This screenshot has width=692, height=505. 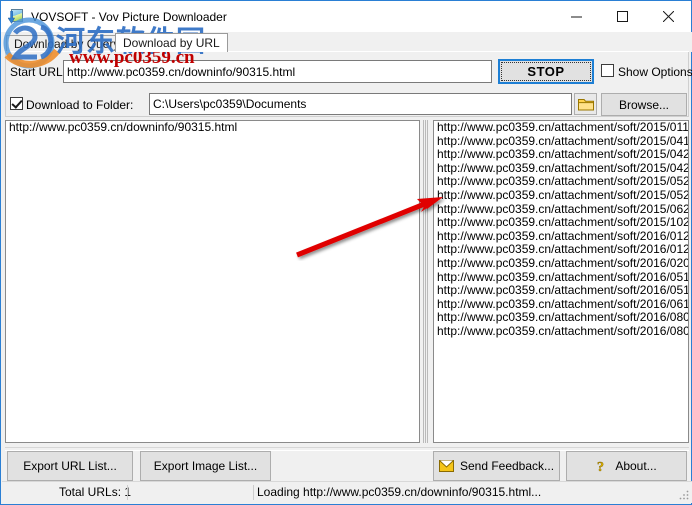 What do you see at coordinates (426, 281) in the screenshot?
I see `panel-splitter` at bounding box center [426, 281].